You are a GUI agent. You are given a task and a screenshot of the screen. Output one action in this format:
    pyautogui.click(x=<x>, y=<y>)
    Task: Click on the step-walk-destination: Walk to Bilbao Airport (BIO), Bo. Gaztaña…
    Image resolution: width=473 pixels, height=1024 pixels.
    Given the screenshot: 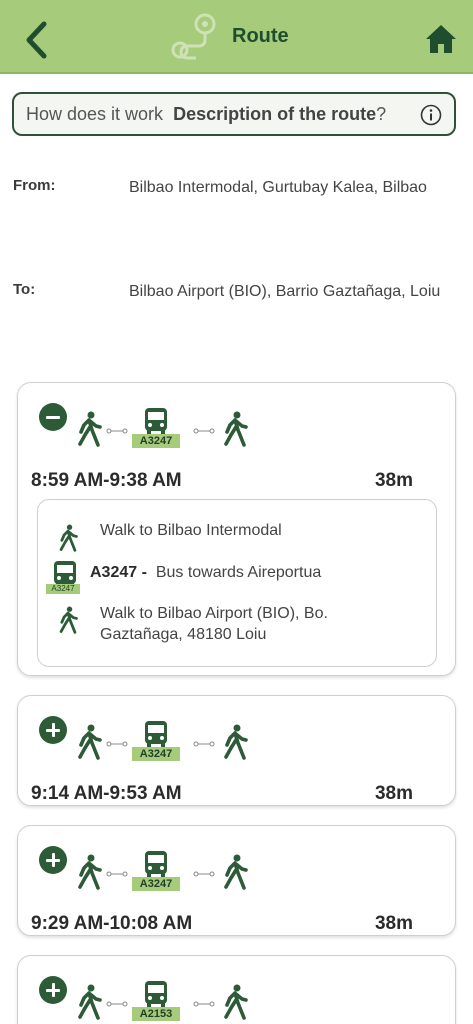 What is the action you would take?
    pyautogui.click(x=214, y=624)
    